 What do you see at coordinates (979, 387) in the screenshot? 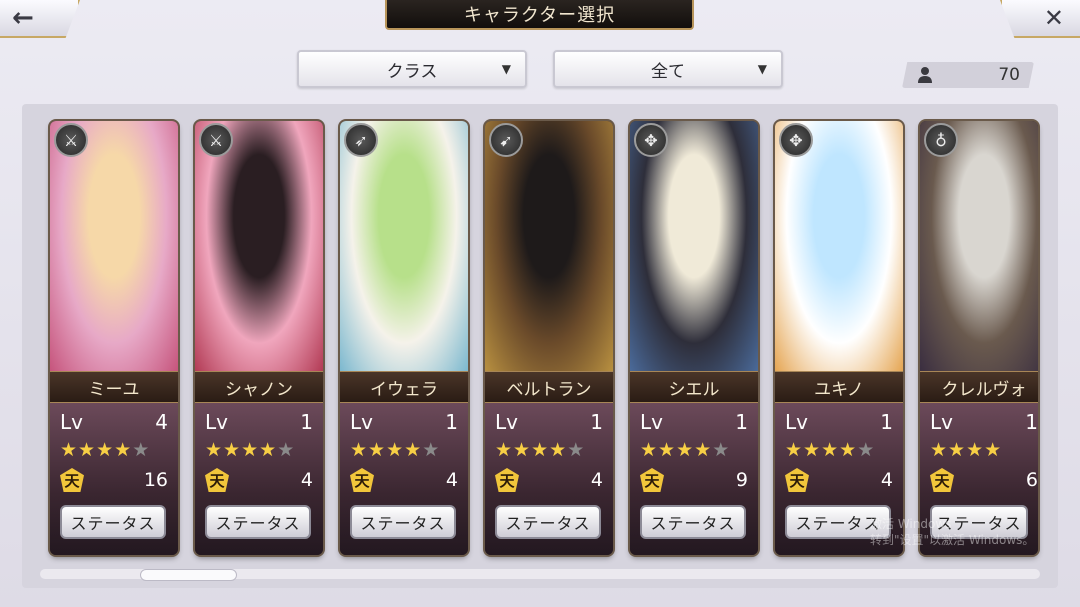
I see `character-name: クレルヴォ` at bounding box center [979, 387].